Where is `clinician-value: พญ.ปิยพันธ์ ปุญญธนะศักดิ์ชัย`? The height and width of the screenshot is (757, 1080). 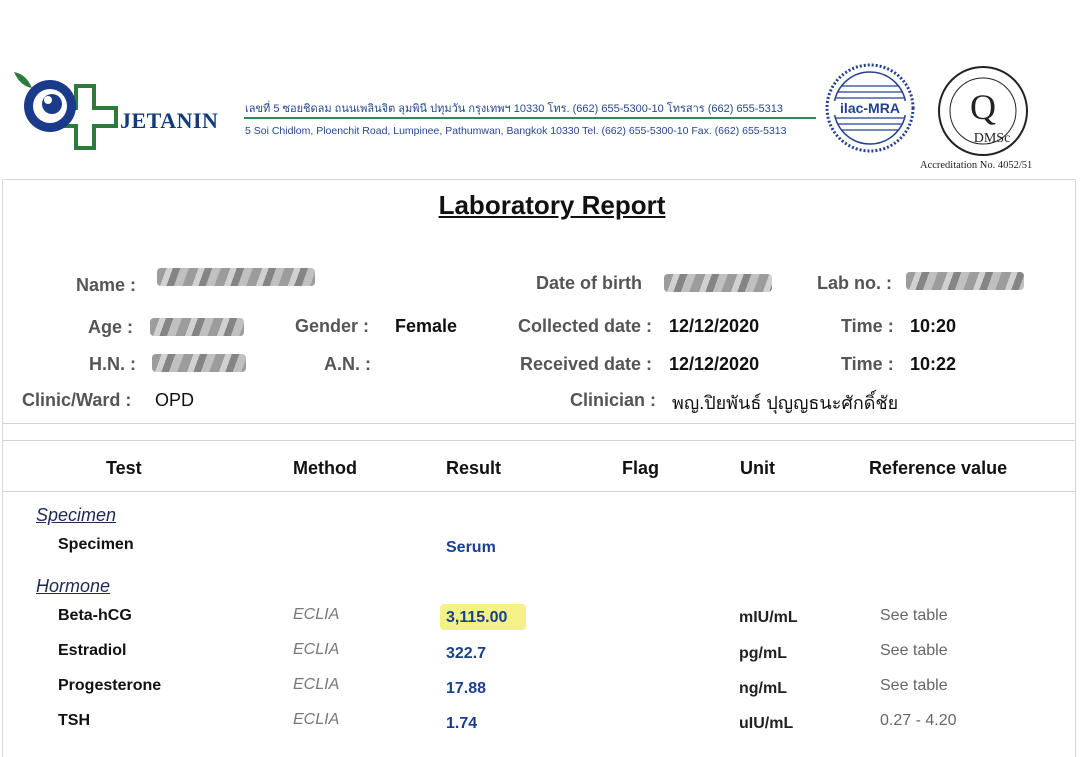
clinician-value: พญ.ปิยพันธ์ ปุญญธนะศักดิ์ชัย is located at coordinates (785, 403).